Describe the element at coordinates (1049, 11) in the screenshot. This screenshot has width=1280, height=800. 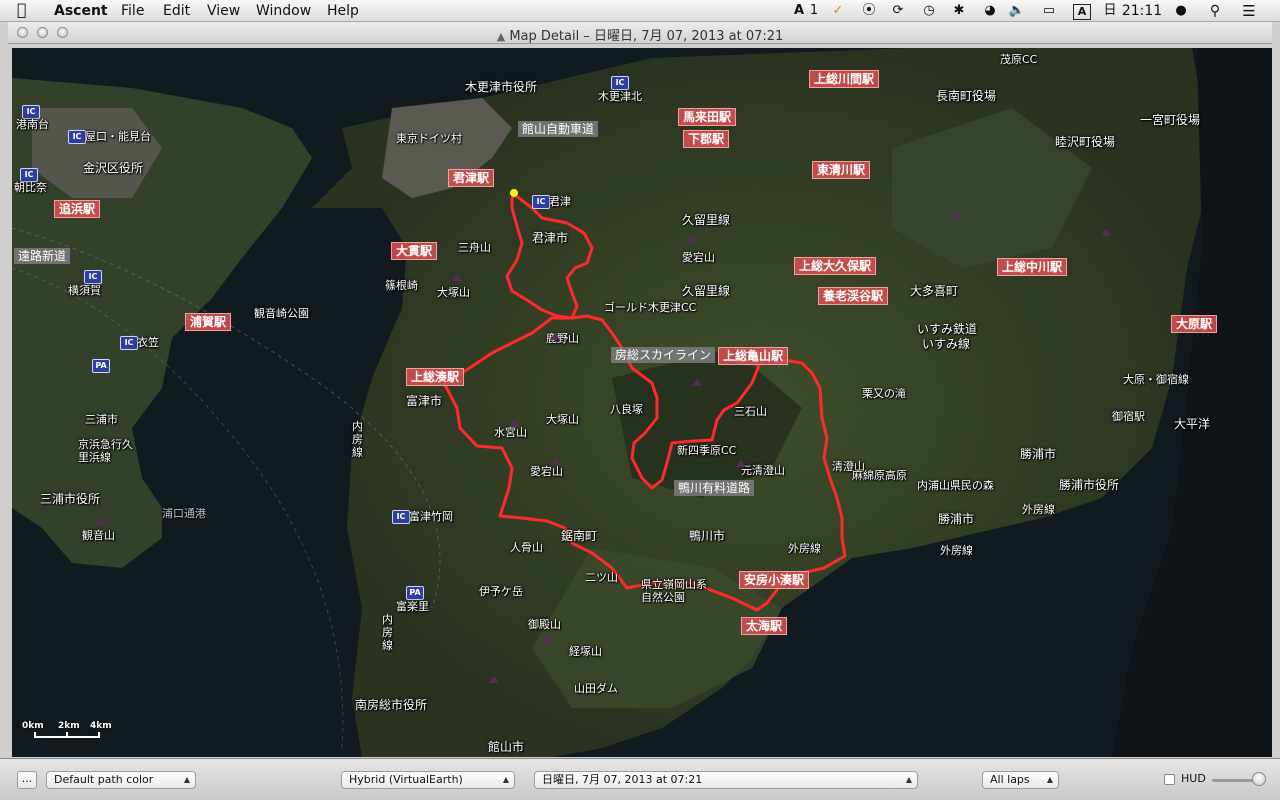
I see `battery-icon: ▭` at that location.